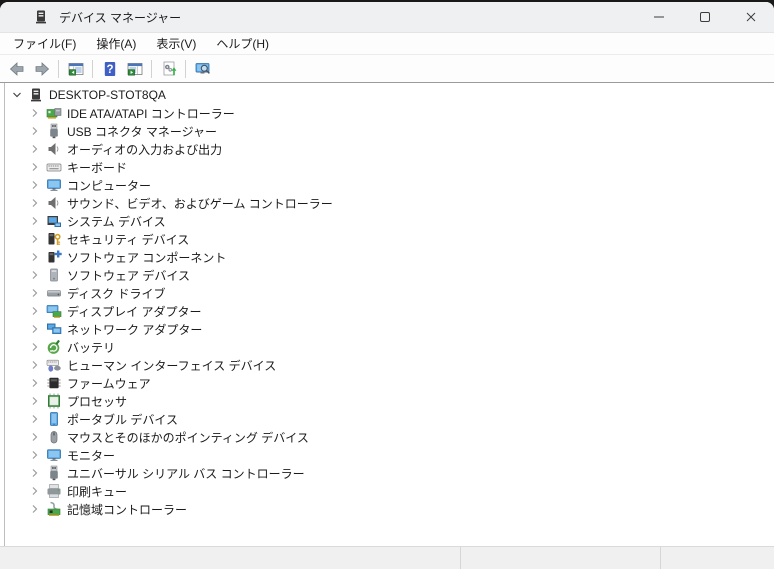 The image size is (774, 569). I want to click on tree-item-label: ディスプレイ アダプター, so click(134, 311).